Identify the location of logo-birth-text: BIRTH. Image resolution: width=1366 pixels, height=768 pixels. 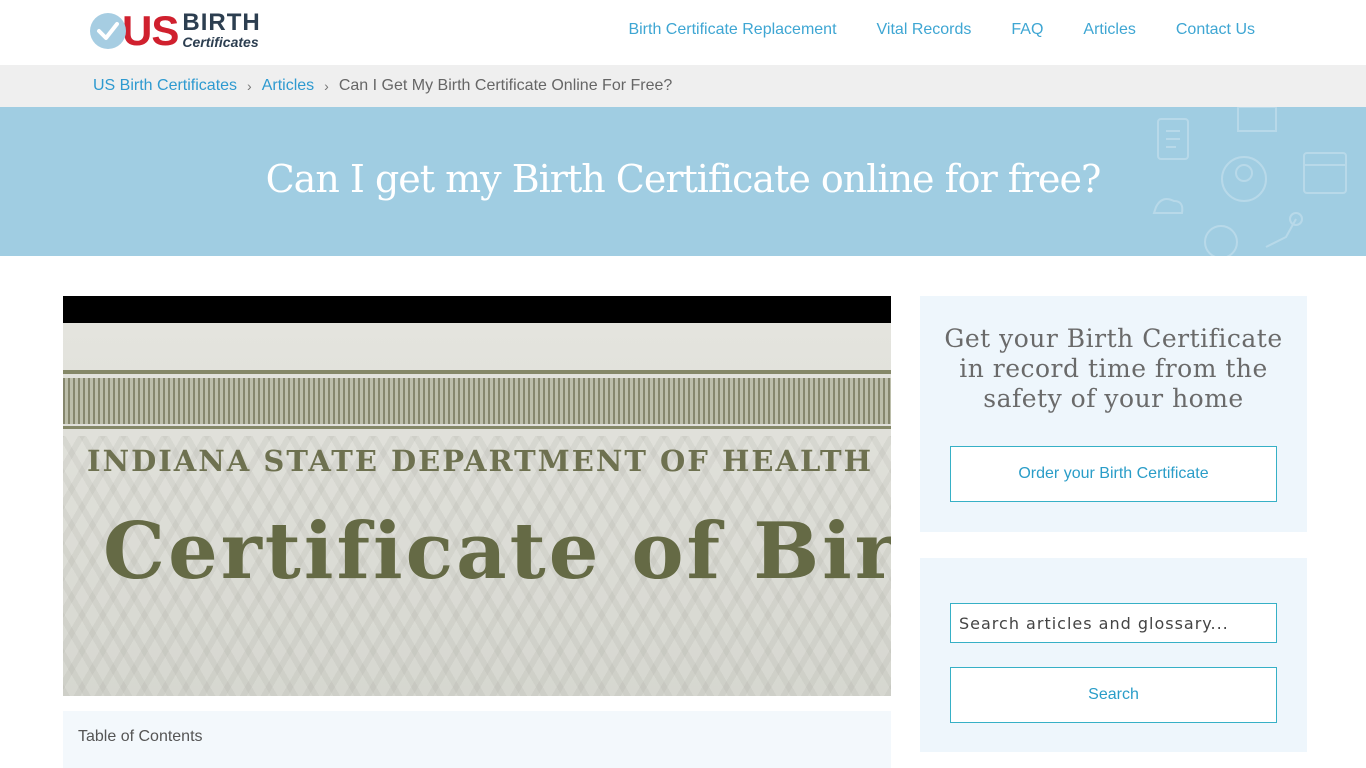
(221, 22).